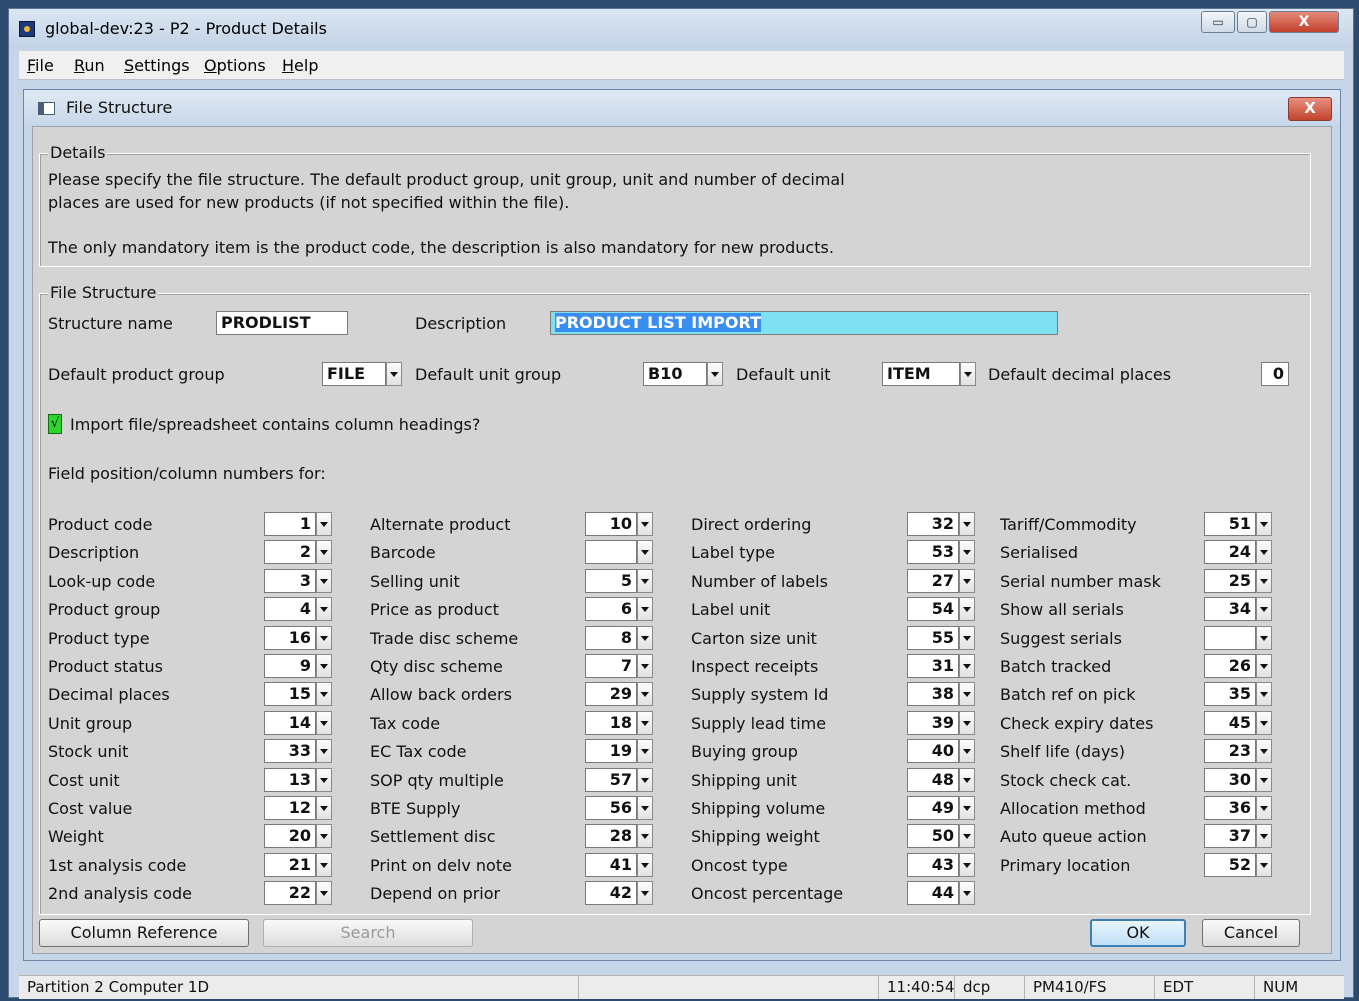 This screenshot has height=1001, width=1359. What do you see at coordinates (1238, 751) in the screenshot?
I see `column-number-select: 23` at bounding box center [1238, 751].